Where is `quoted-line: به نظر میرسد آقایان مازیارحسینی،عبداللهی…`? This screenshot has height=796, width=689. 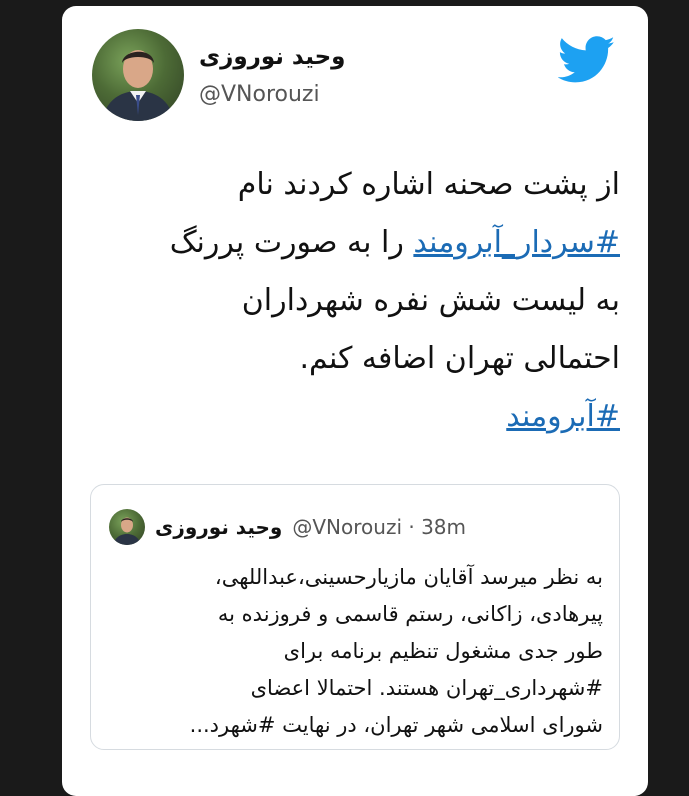
quoted-line: به نظر میرسد آقایان مازیارحسینی،عبداللهی… is located at coordinates (408, 577).